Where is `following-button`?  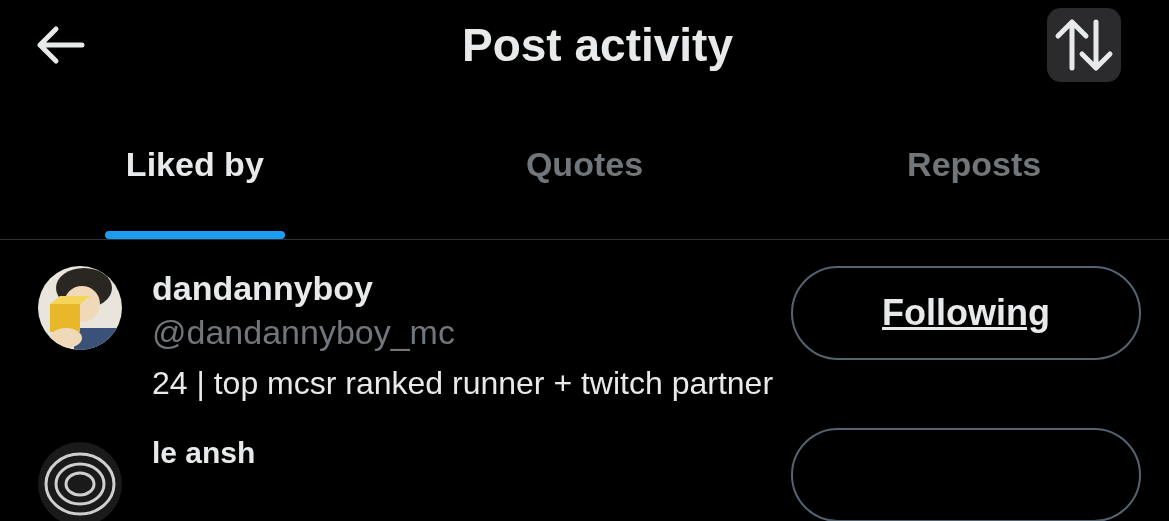 following-button is located at coordinates (966, 474).